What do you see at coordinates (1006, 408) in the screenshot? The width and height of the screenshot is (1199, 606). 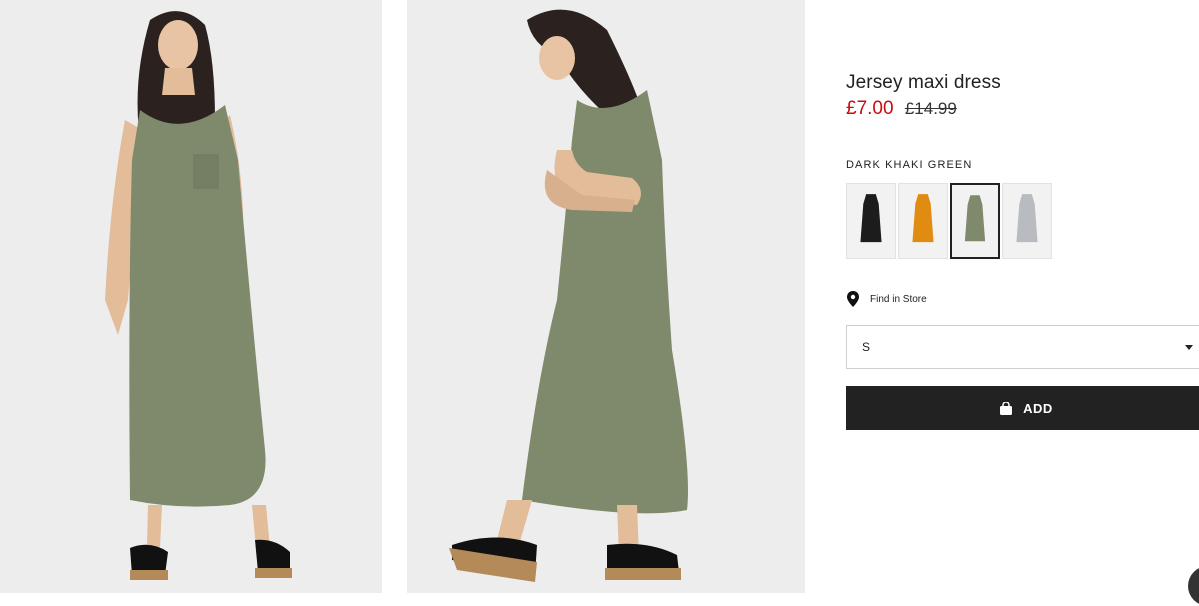 I see `shopping-bag-icon` at bounding box center [1006, 408].